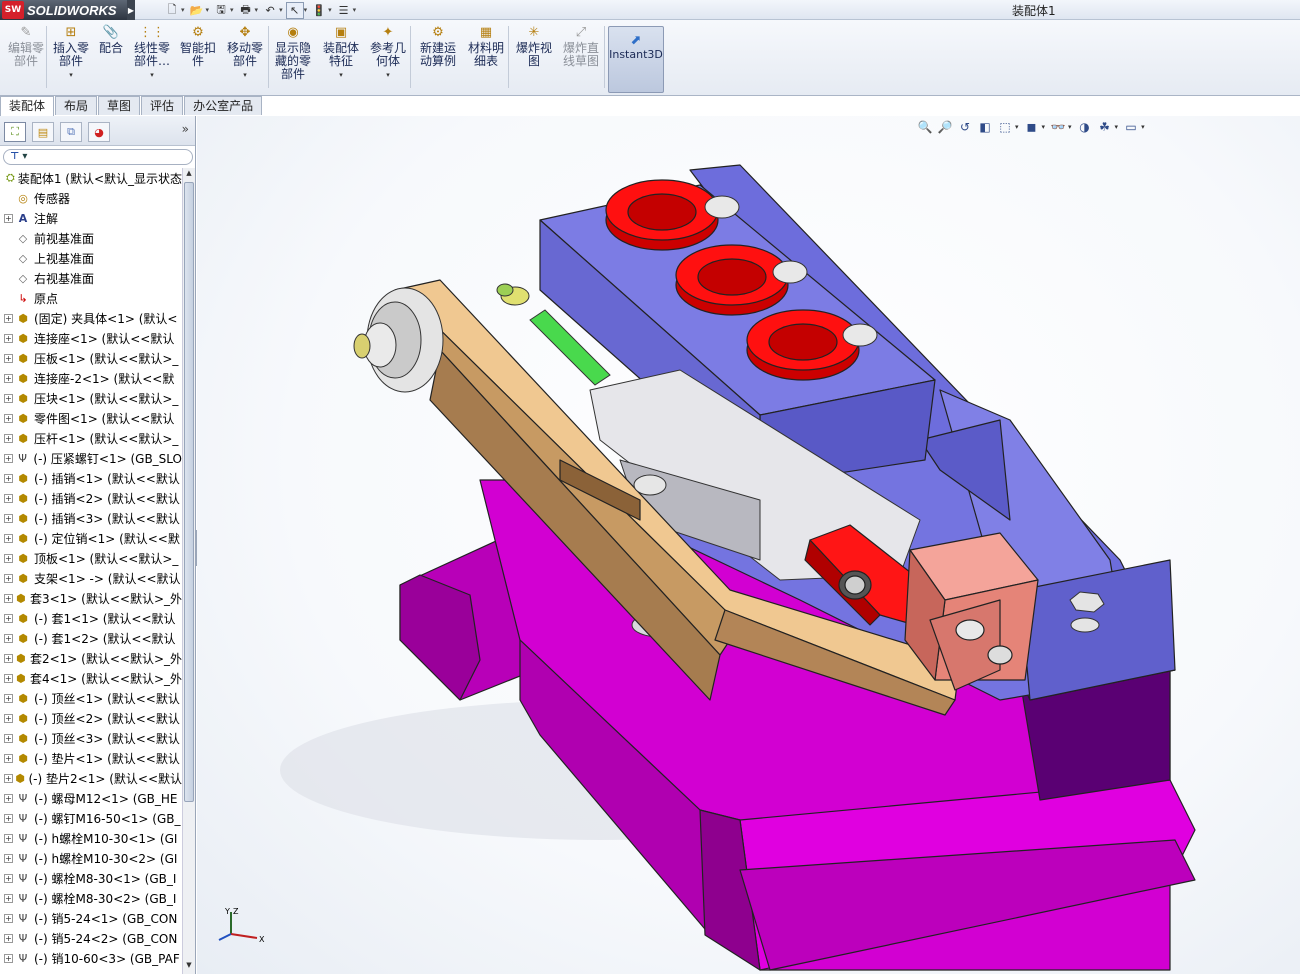  I want to click on solidworks-logo: SW SOLIDWORKS, so click(63, 10).